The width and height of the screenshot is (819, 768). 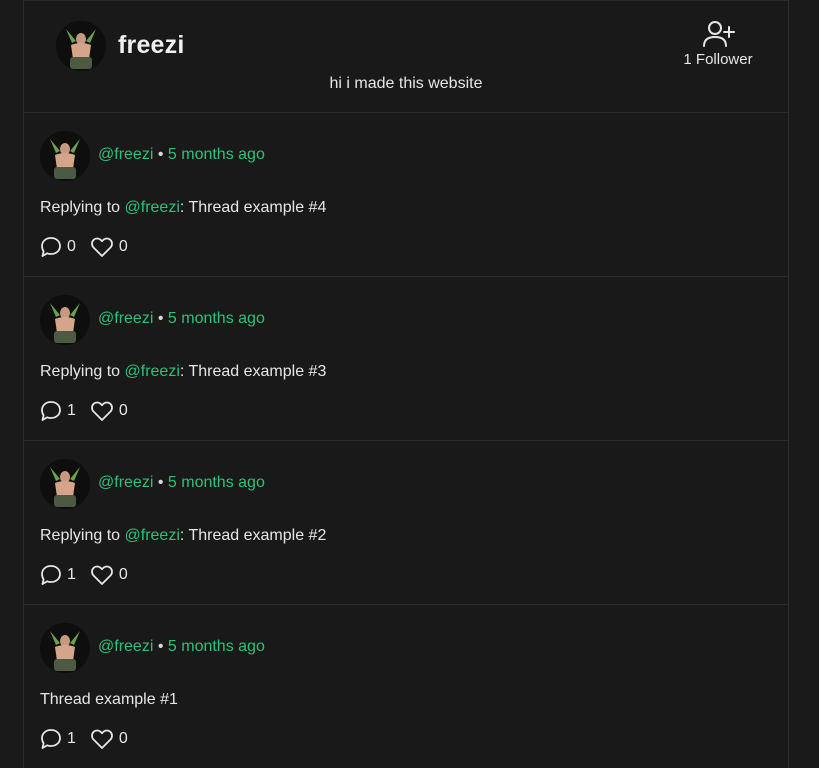 What do you see at coordinates (406, 56) in the screenshot?
I see `profile-header: freezi hi i made this website 1 Follower` at bounding box center [406, 56].